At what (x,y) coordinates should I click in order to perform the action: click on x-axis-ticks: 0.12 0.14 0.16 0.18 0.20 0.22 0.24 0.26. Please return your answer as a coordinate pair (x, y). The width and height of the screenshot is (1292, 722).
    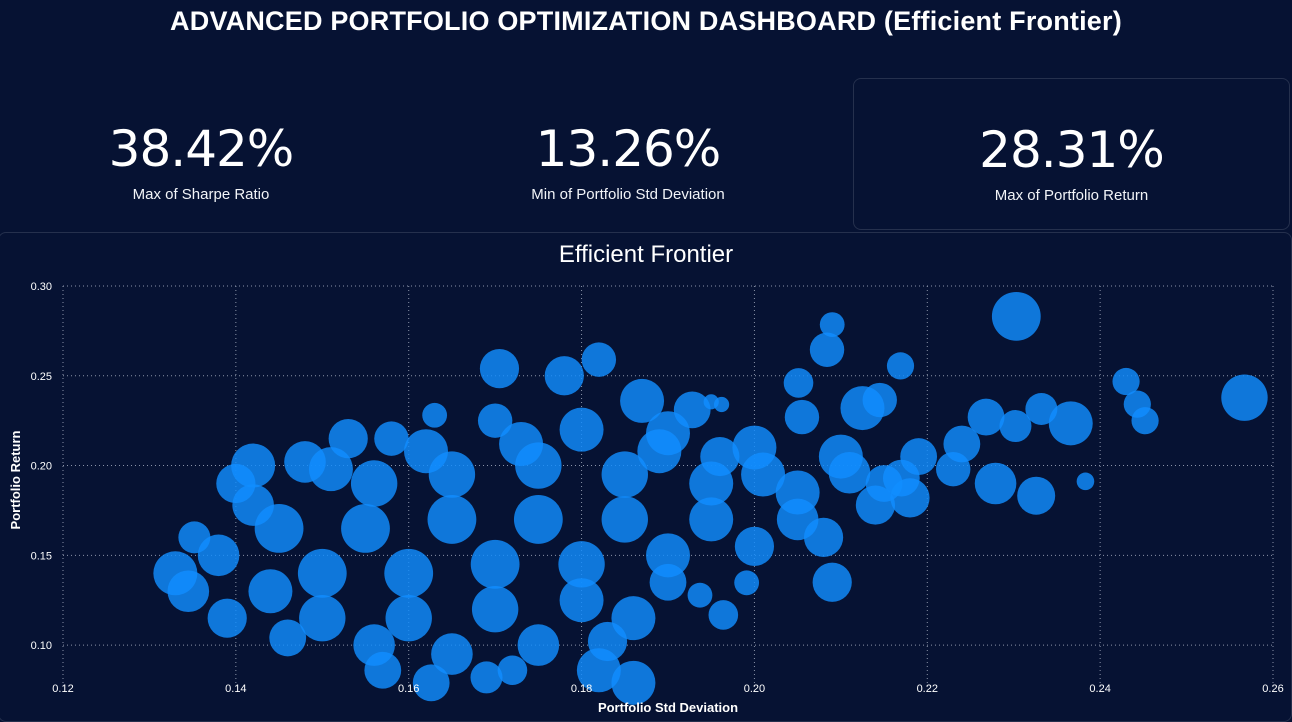
    Looking at the image, I should click on (667, 689).